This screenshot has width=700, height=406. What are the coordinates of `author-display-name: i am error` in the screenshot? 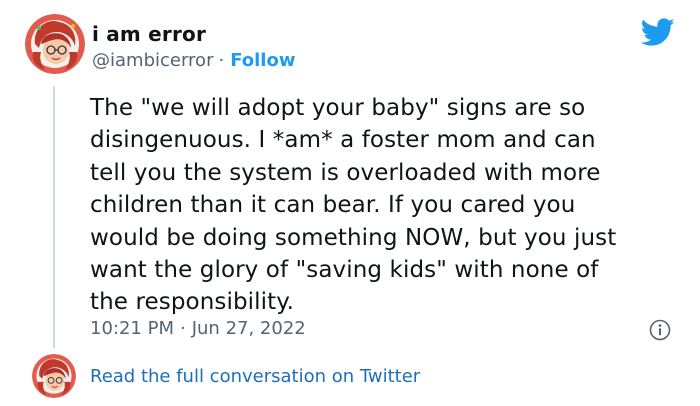 It's located at (149, 34).